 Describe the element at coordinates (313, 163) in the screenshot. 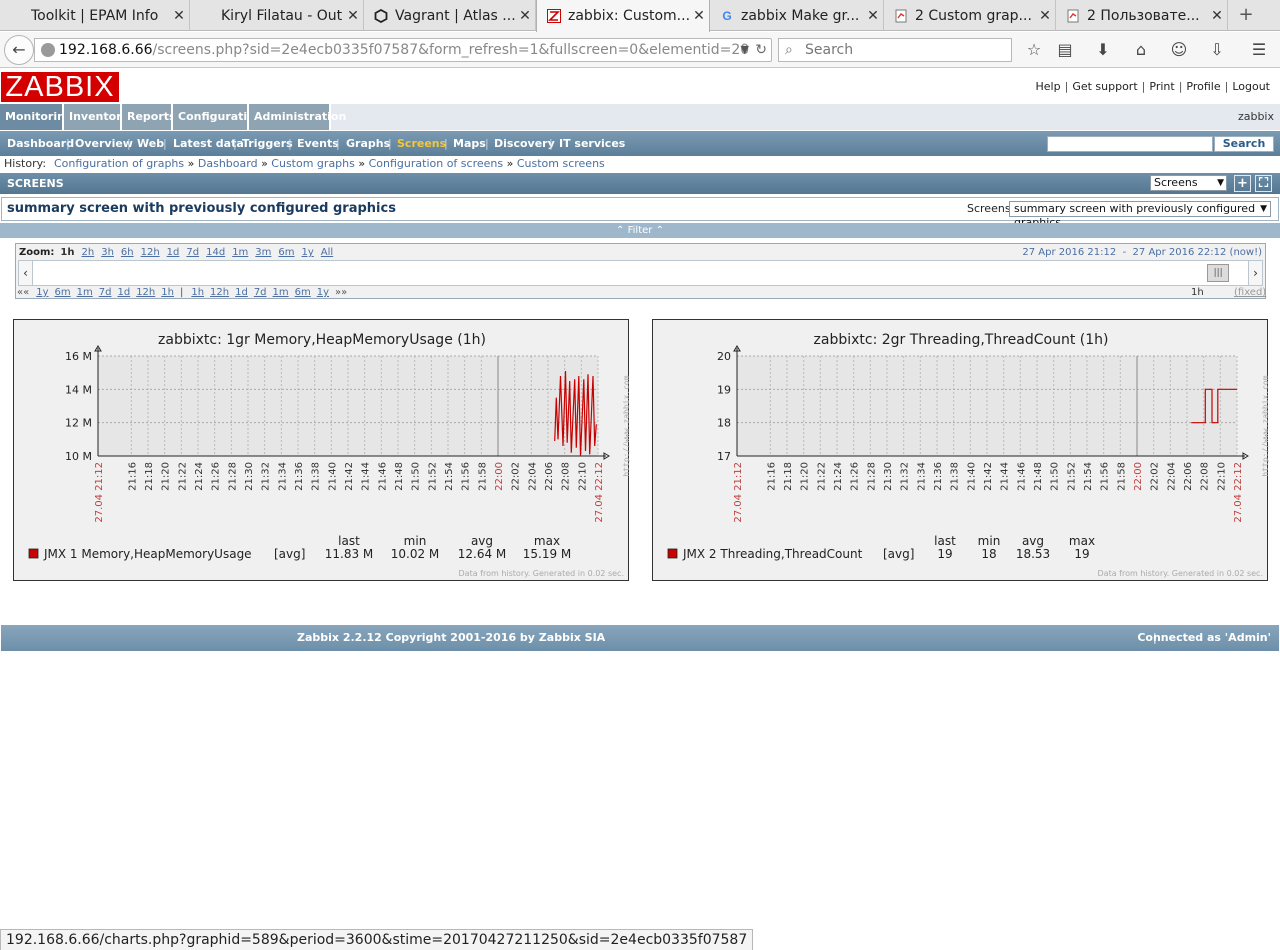

I see `history-link: Custom graphs` at that location.